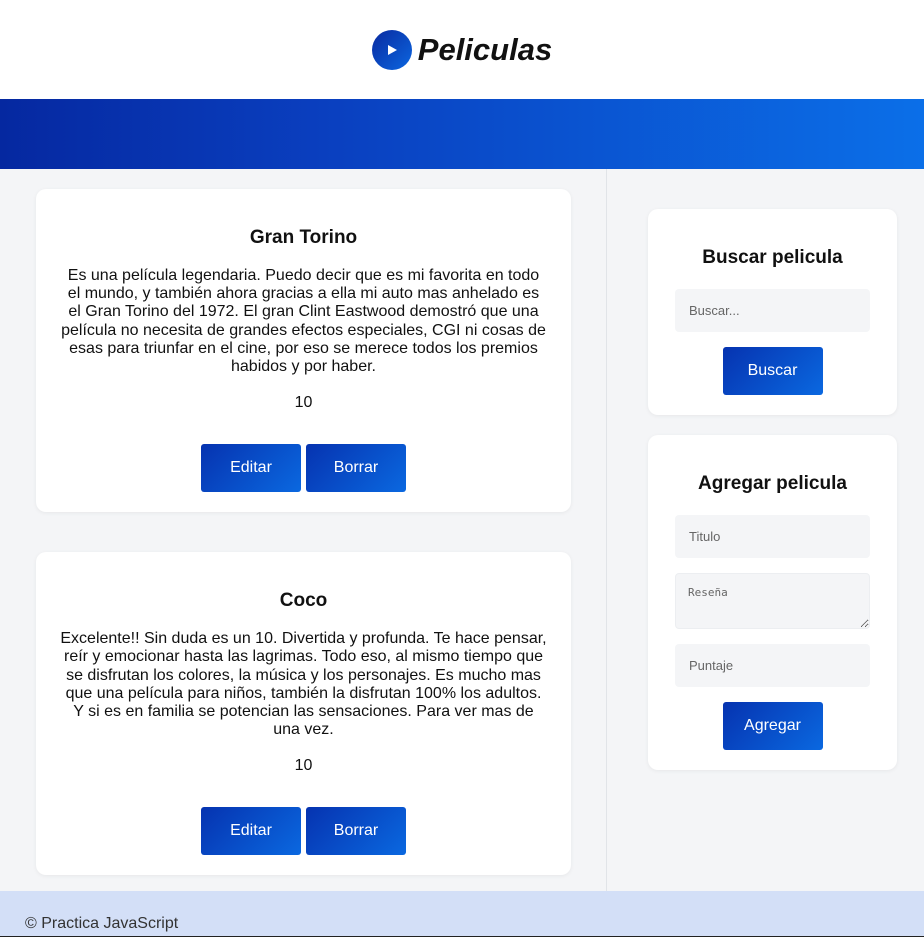  I want to click on page-footer: © Practica JavaScript, so click(462, 914).